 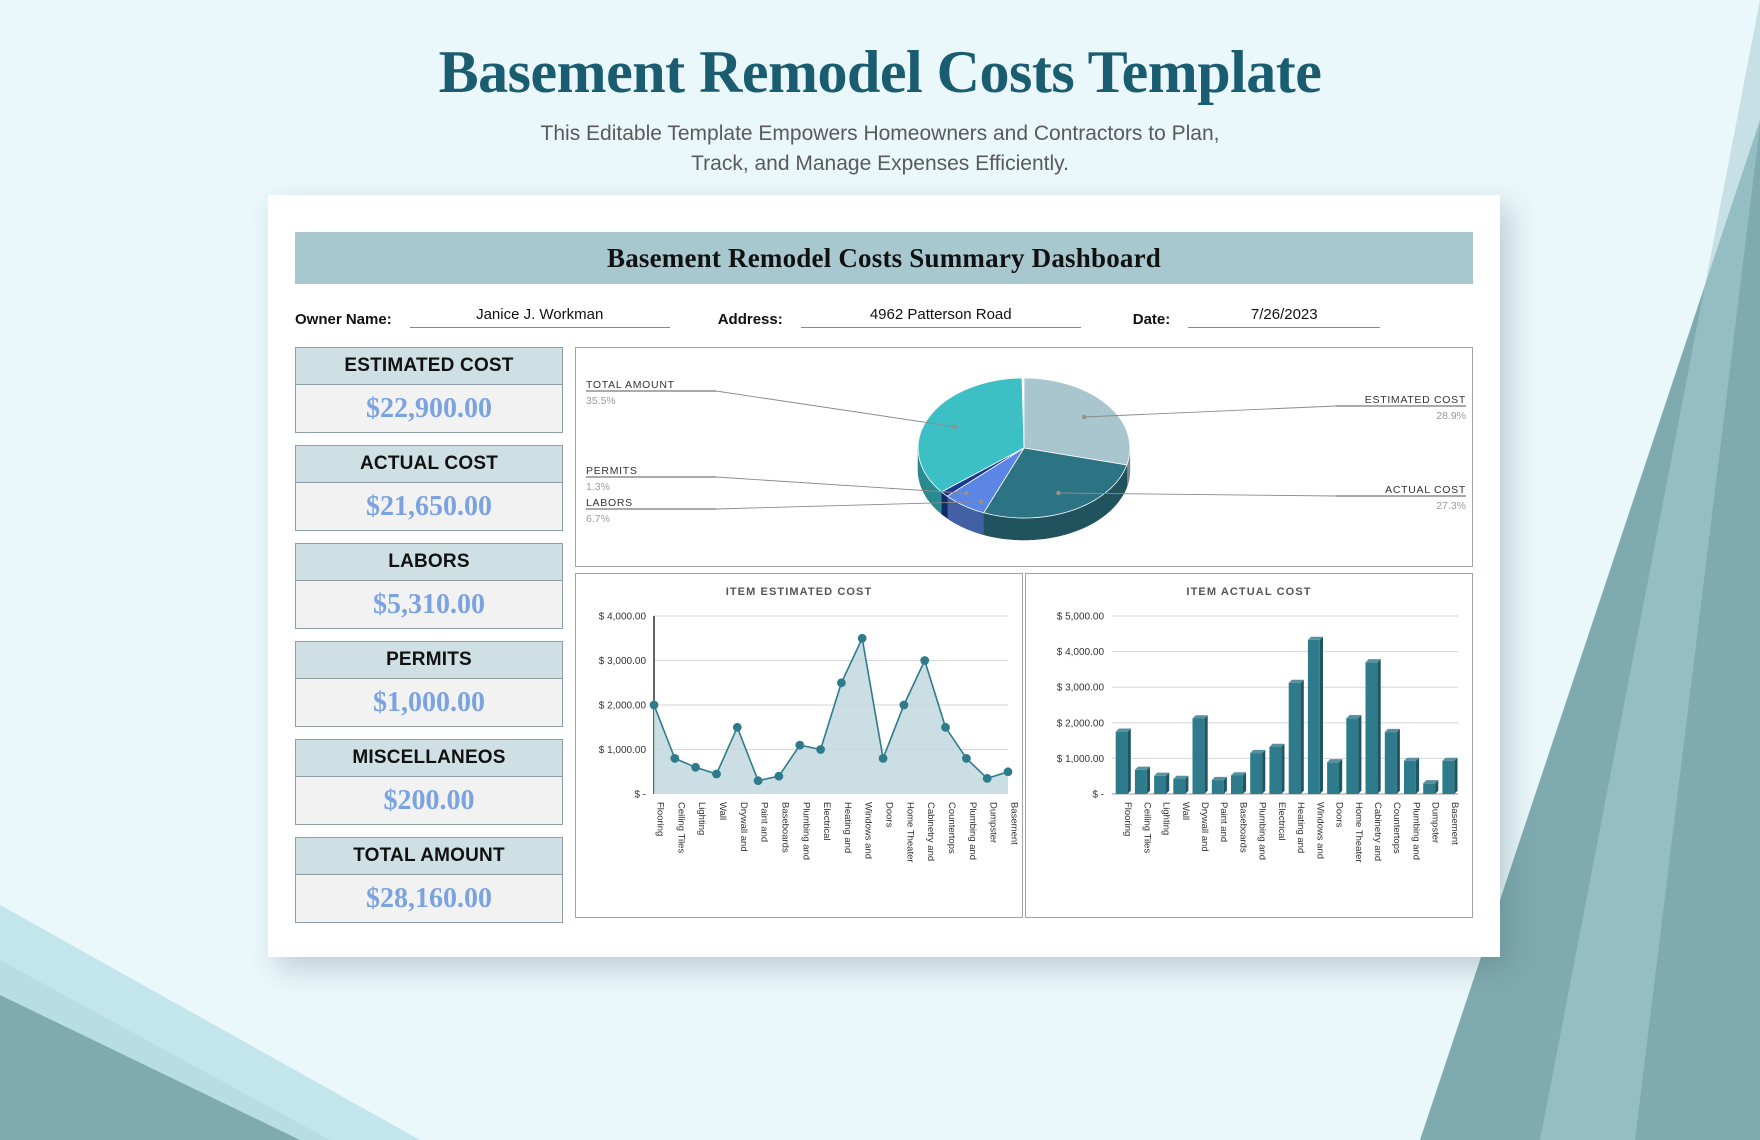 I want to click on card-header: LABORS, so click(x=429, y=562).